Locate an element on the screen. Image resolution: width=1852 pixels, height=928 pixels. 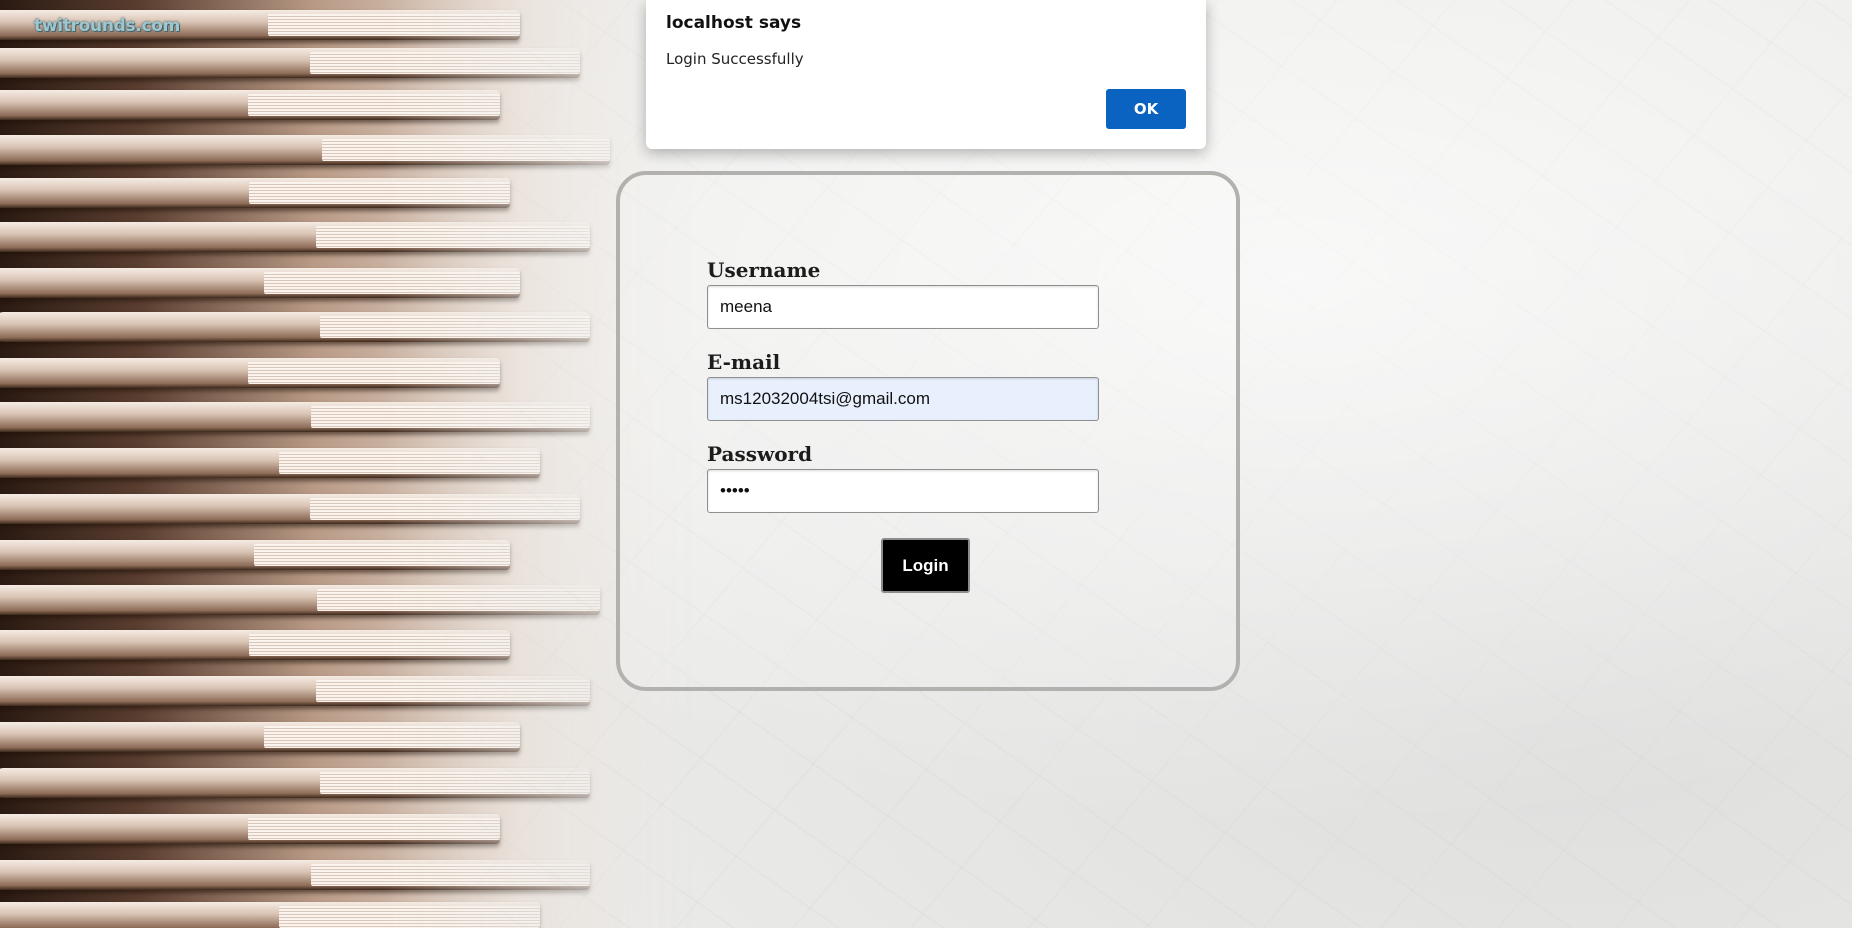
username-label: Username is located at coordinates (764, 270).